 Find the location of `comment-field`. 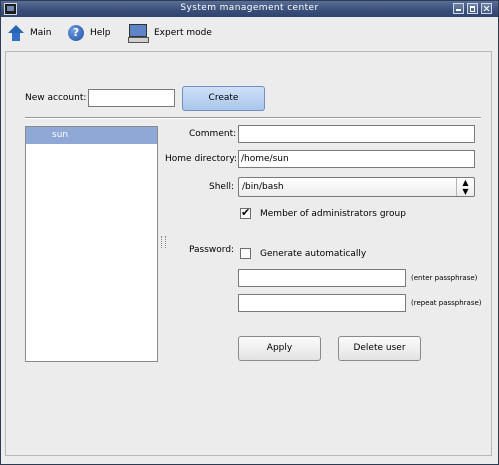

comment-field is located at coordinates (356, 134).